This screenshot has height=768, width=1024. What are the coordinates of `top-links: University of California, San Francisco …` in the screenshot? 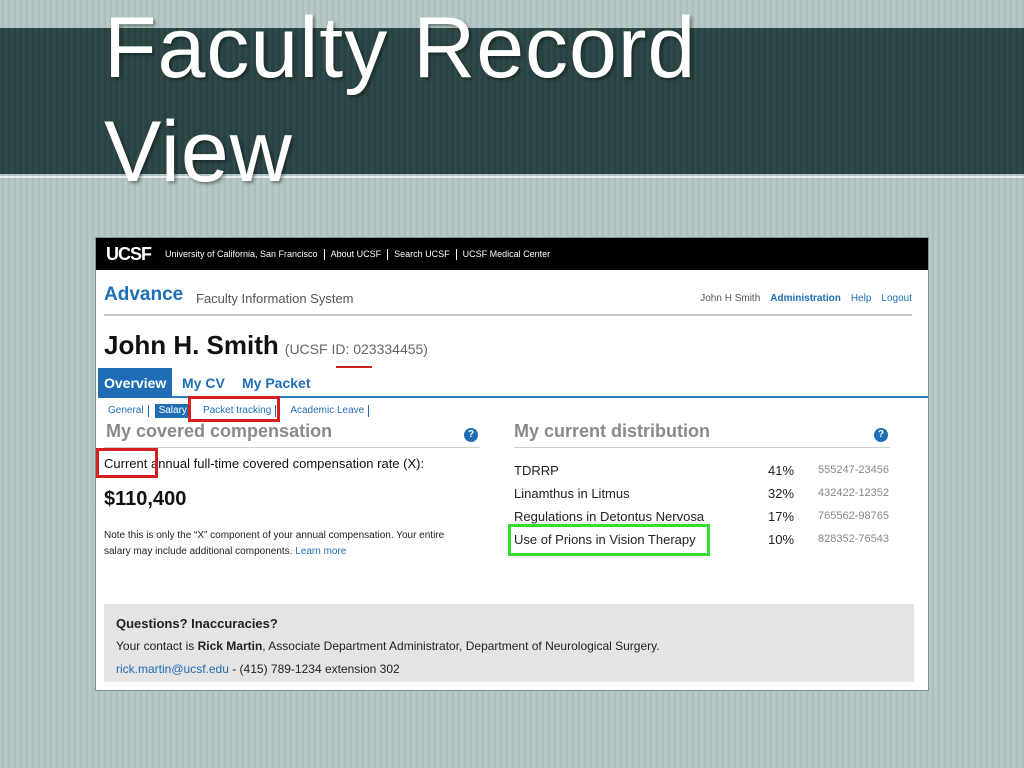 It's located at (358, 254).